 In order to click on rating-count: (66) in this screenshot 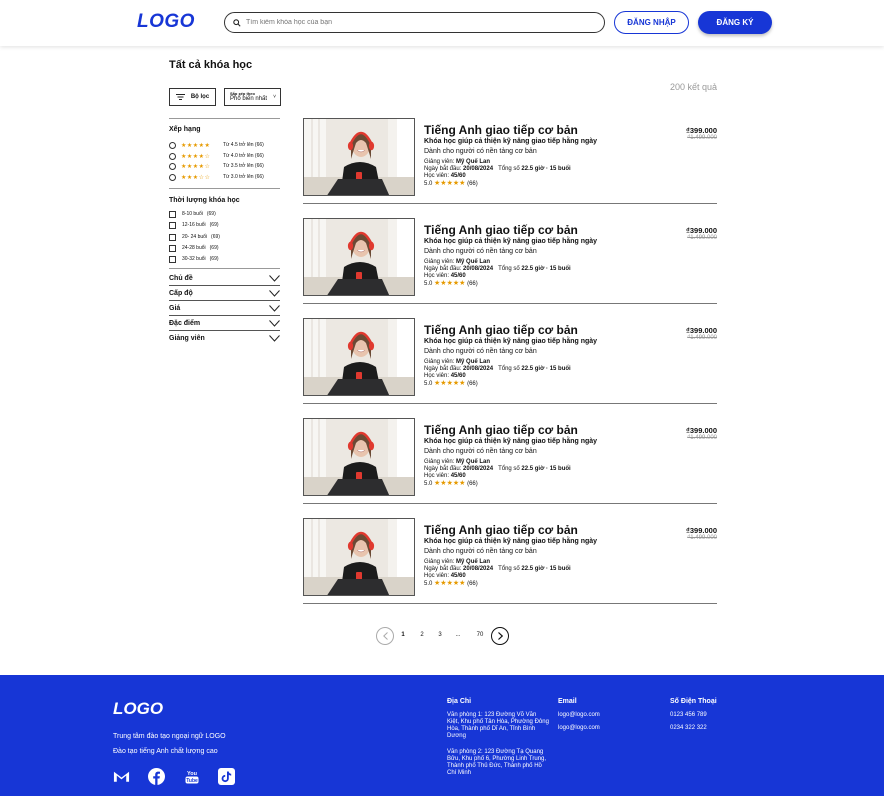, I will do `click(259, 177)`.